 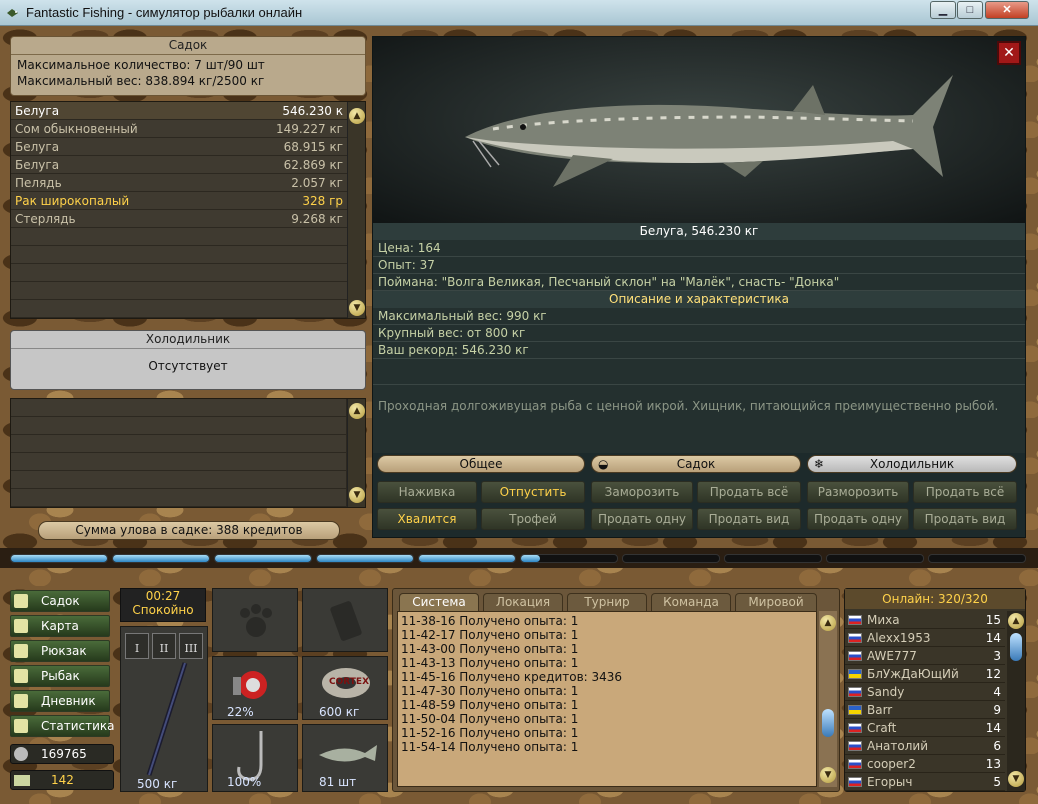 I want to click on chat-tab: Команда, so click(x=691, y=602).